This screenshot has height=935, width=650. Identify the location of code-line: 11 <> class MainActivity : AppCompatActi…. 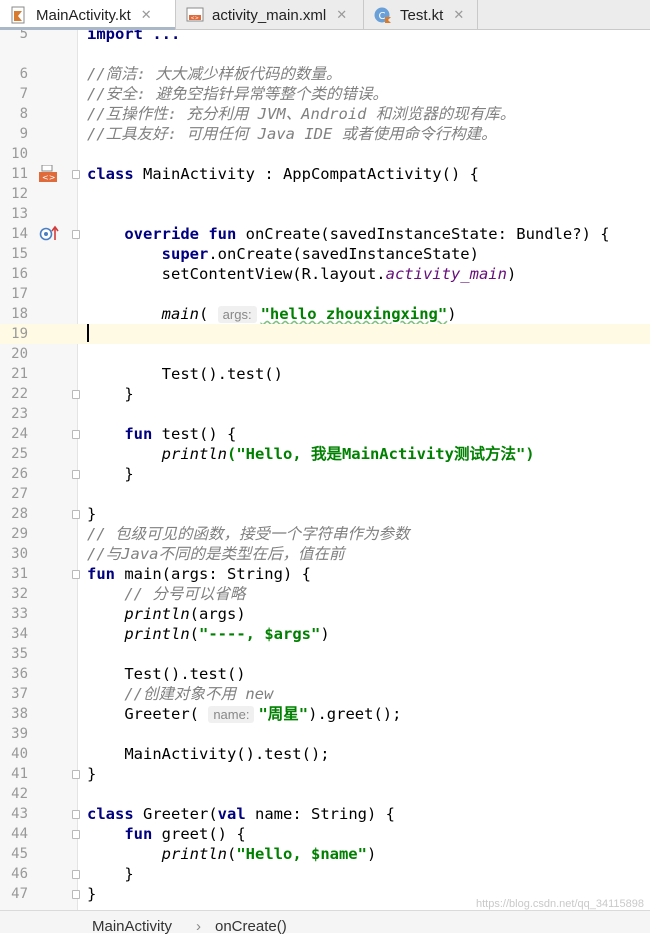
(325, 174).